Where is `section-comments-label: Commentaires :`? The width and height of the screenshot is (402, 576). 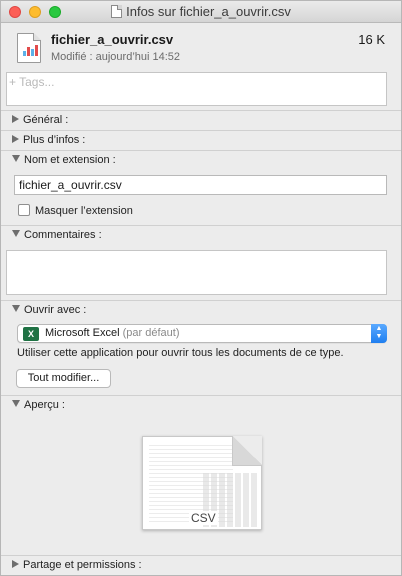
section-comments-label: Commentaires : is located at coordinates (63, 235).